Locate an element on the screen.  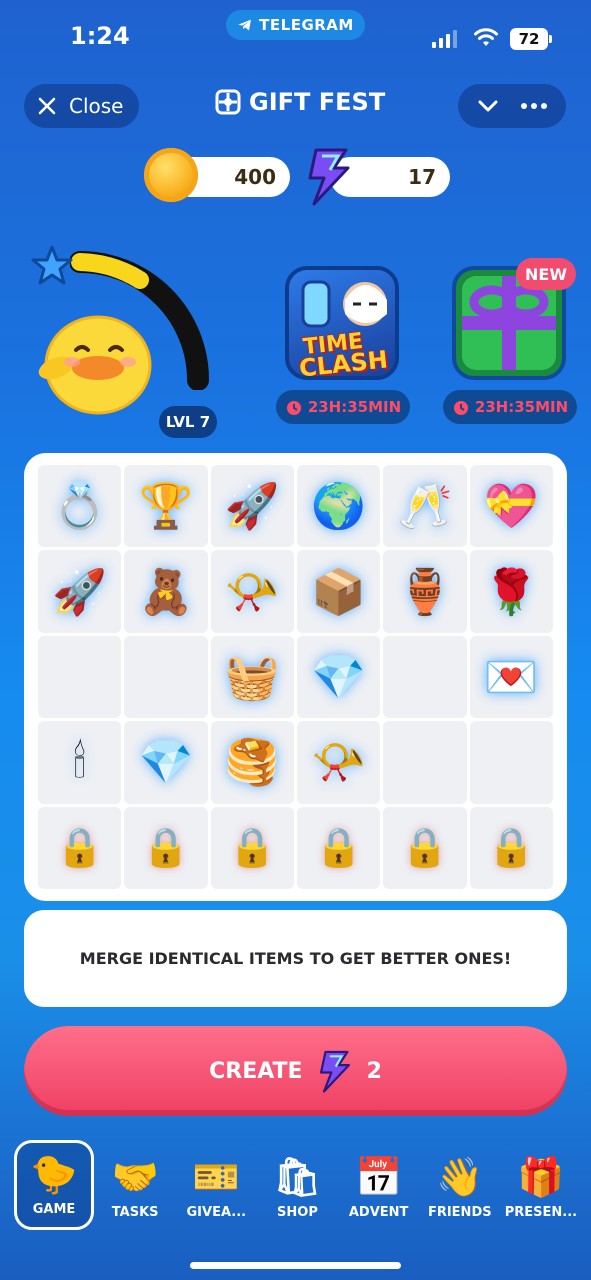
title-text: GIFT FEST is located at coordinates (317, 102).